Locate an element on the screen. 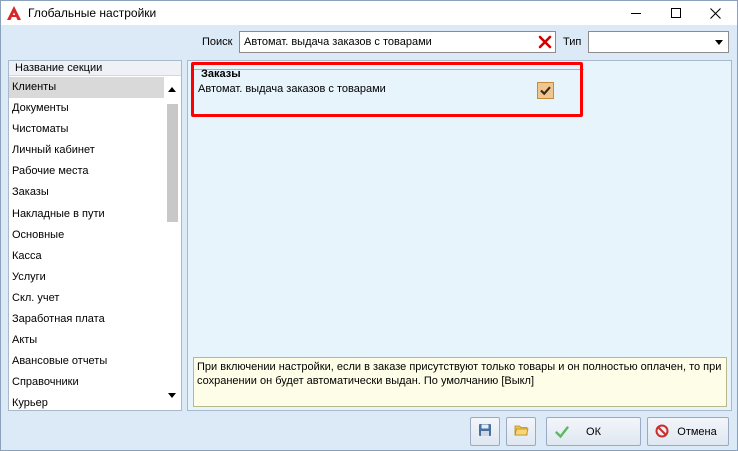 This screenshot has height=451, width=738. scroll-down-icon is located at coordinates (172, 395).